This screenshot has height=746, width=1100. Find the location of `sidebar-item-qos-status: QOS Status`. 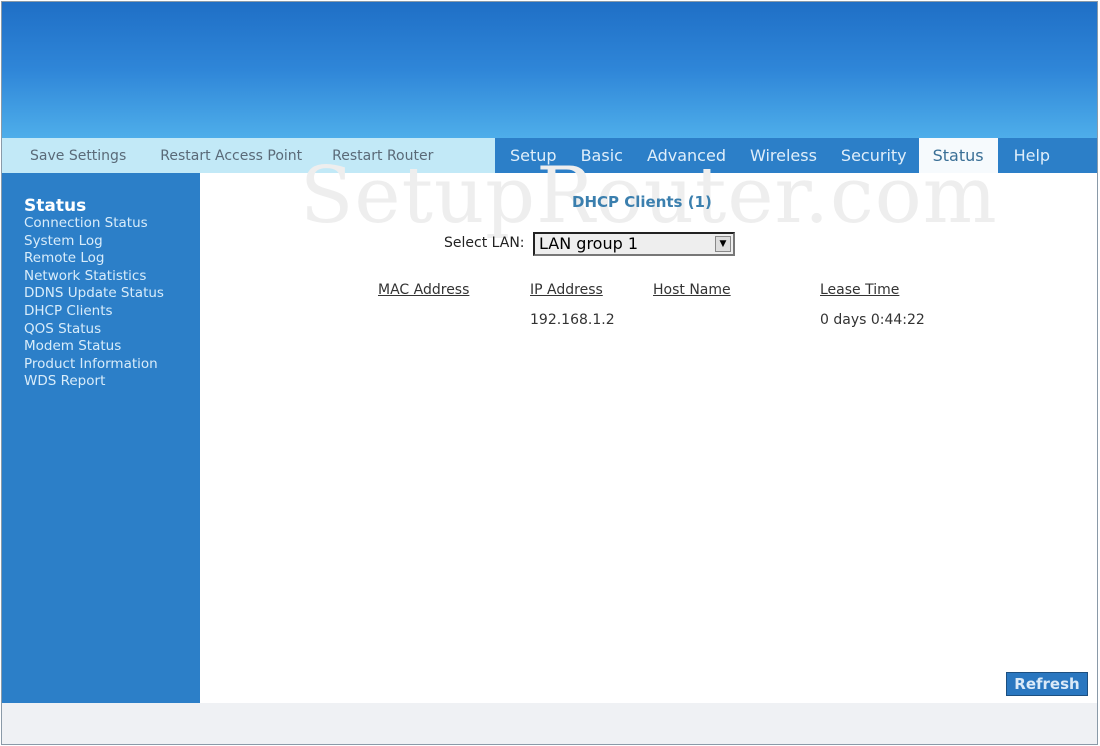

sidebar-item-qos-status: QOS Status is located at coordinates (112, 330).